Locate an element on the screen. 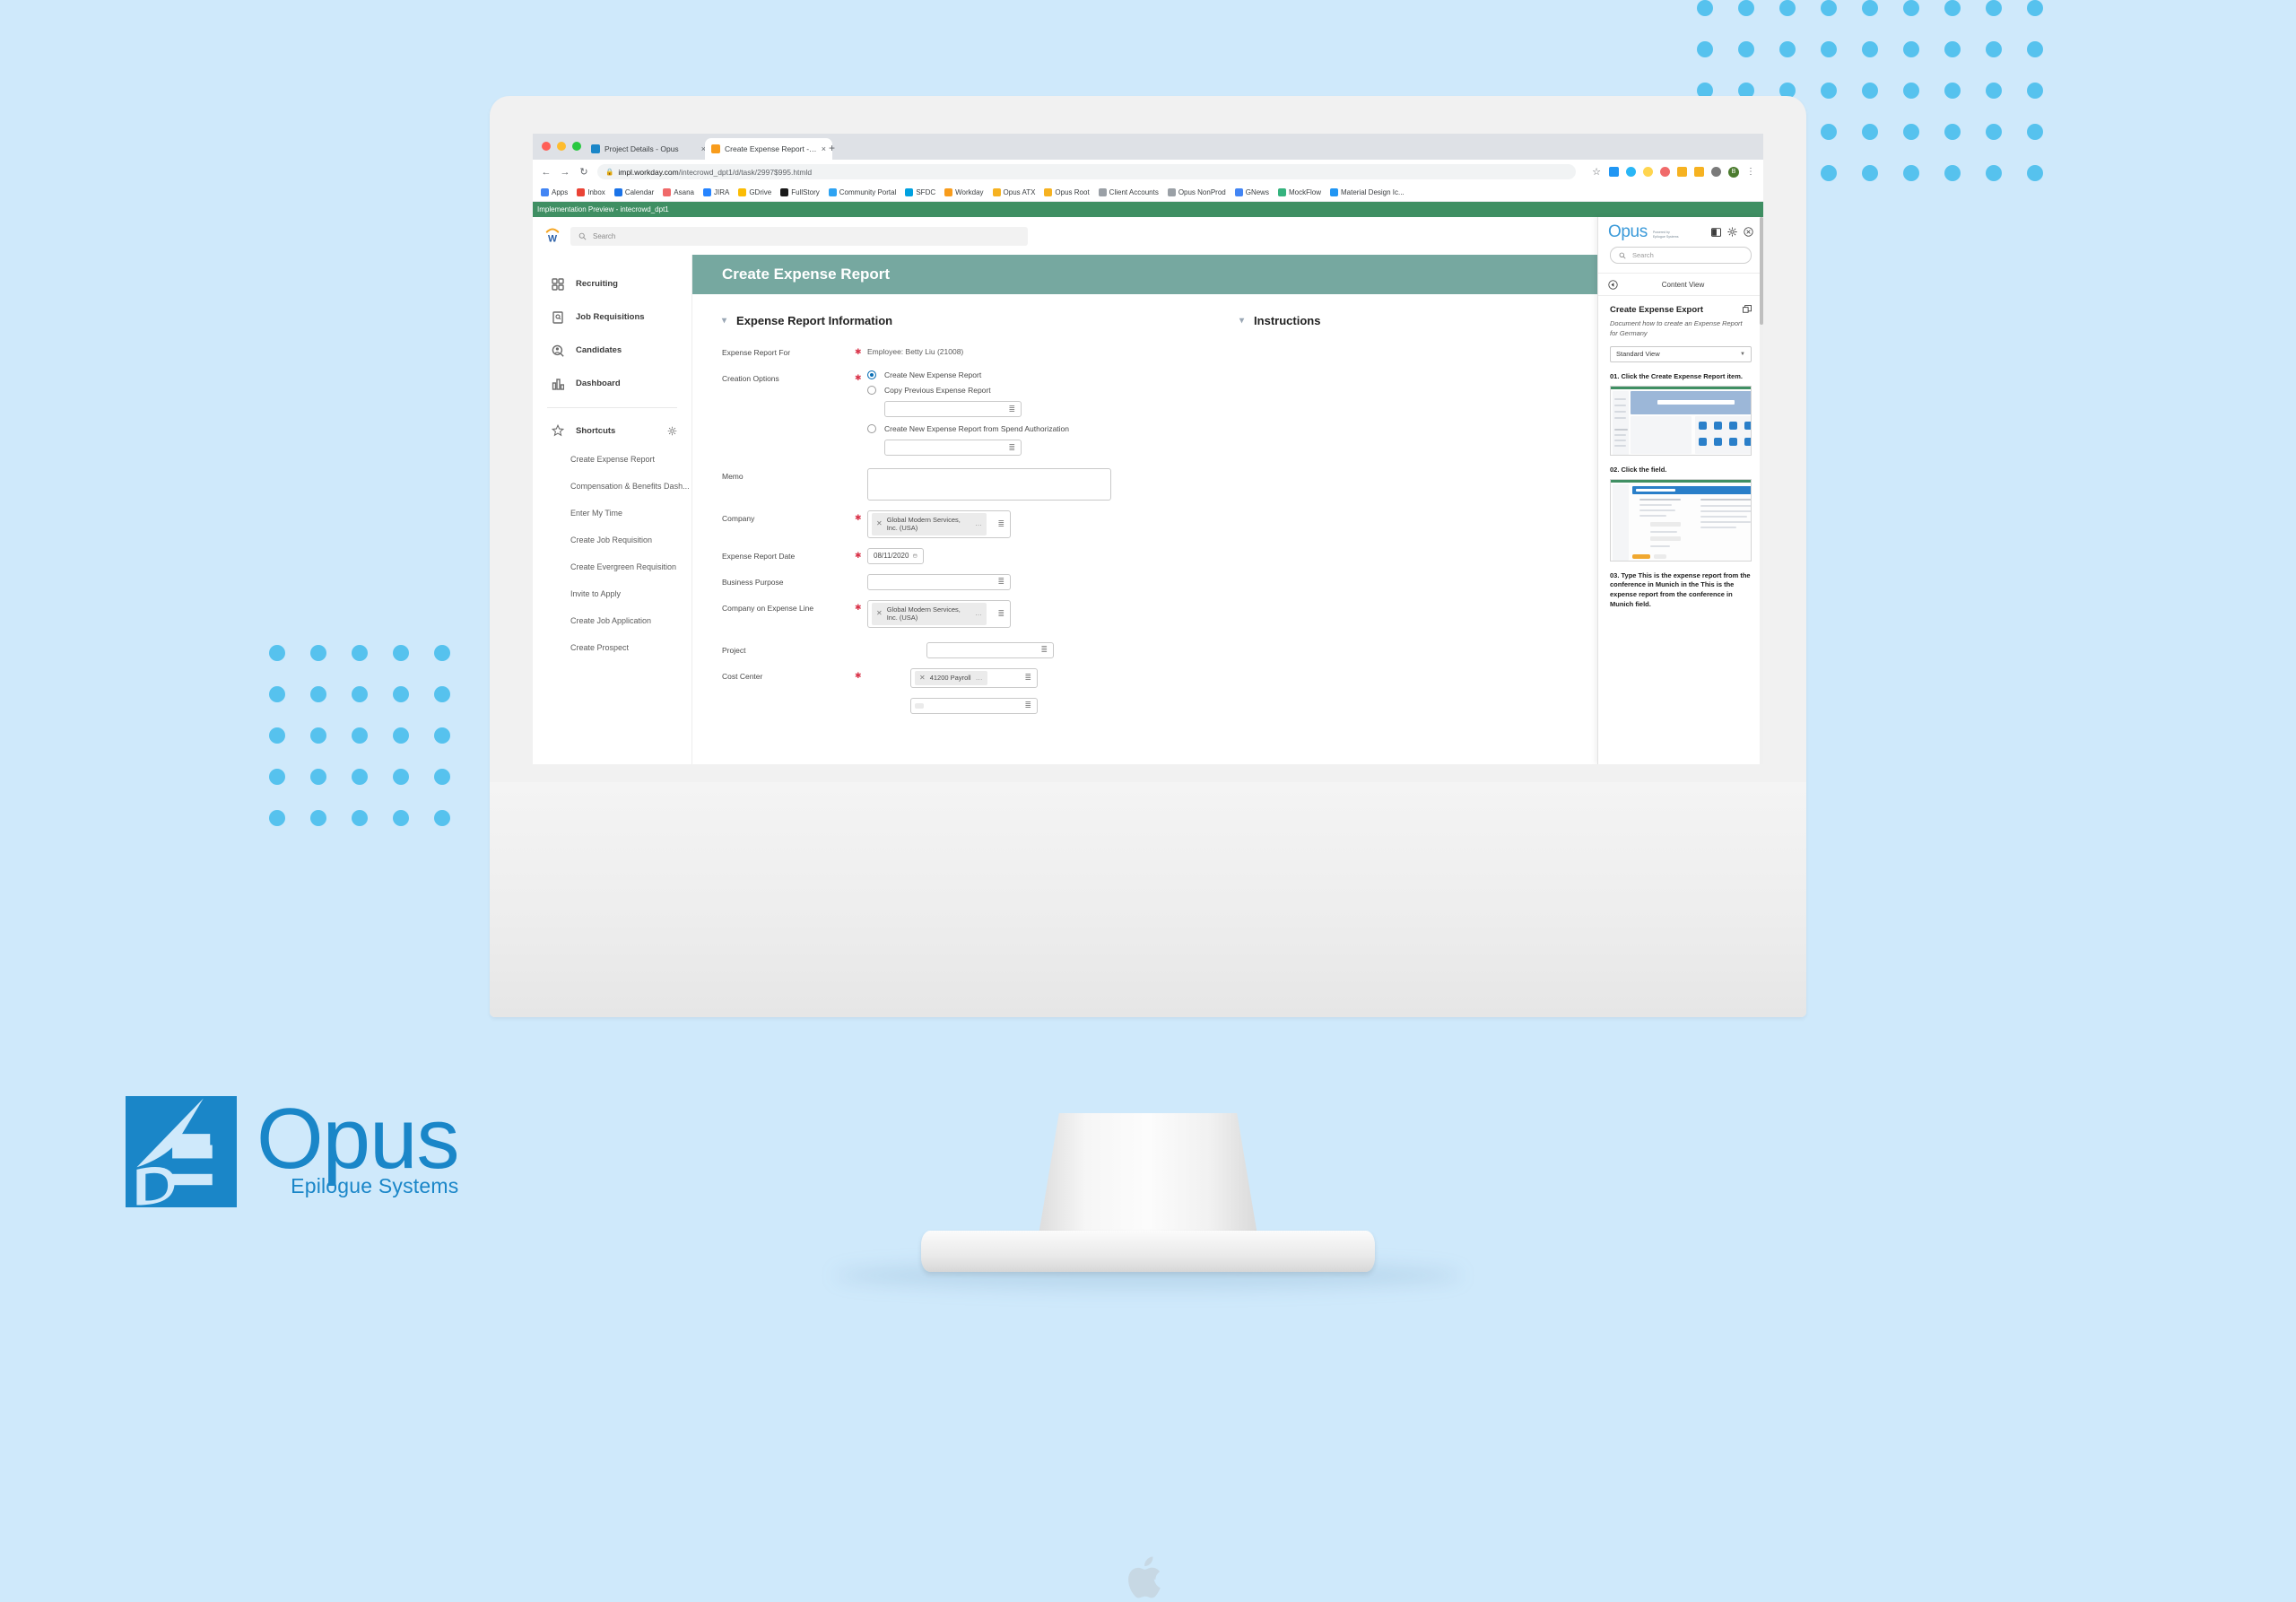 The image size is (2296, 1602). project-input: ≣ is located at coordinates (990, 650).